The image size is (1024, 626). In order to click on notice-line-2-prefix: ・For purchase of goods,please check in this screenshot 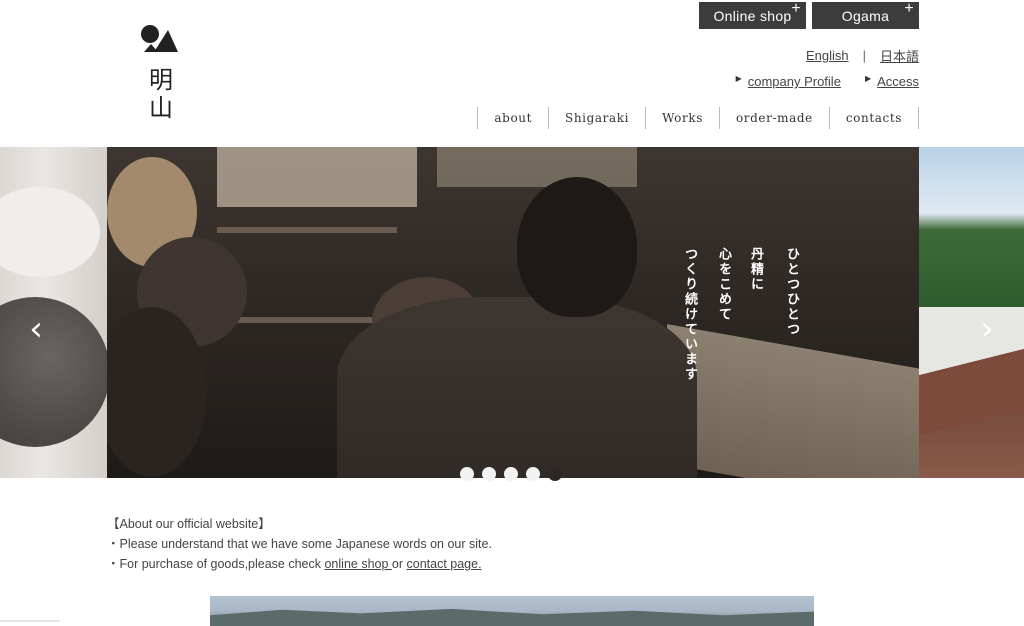, I will do `click(216, 564)`.